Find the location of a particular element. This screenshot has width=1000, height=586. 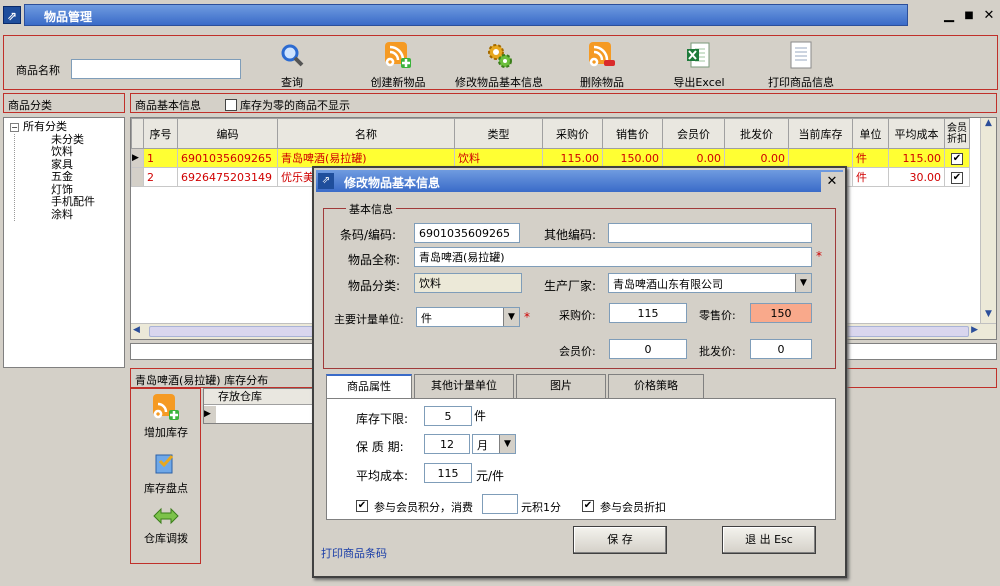

dialog-close-button: ✕ is located at coordinates (832, 182).